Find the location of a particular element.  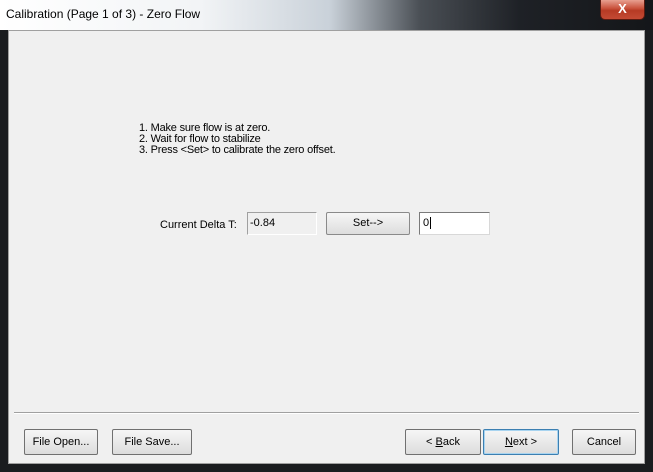

window-frame-bottom is located at coordinates (326, 468).